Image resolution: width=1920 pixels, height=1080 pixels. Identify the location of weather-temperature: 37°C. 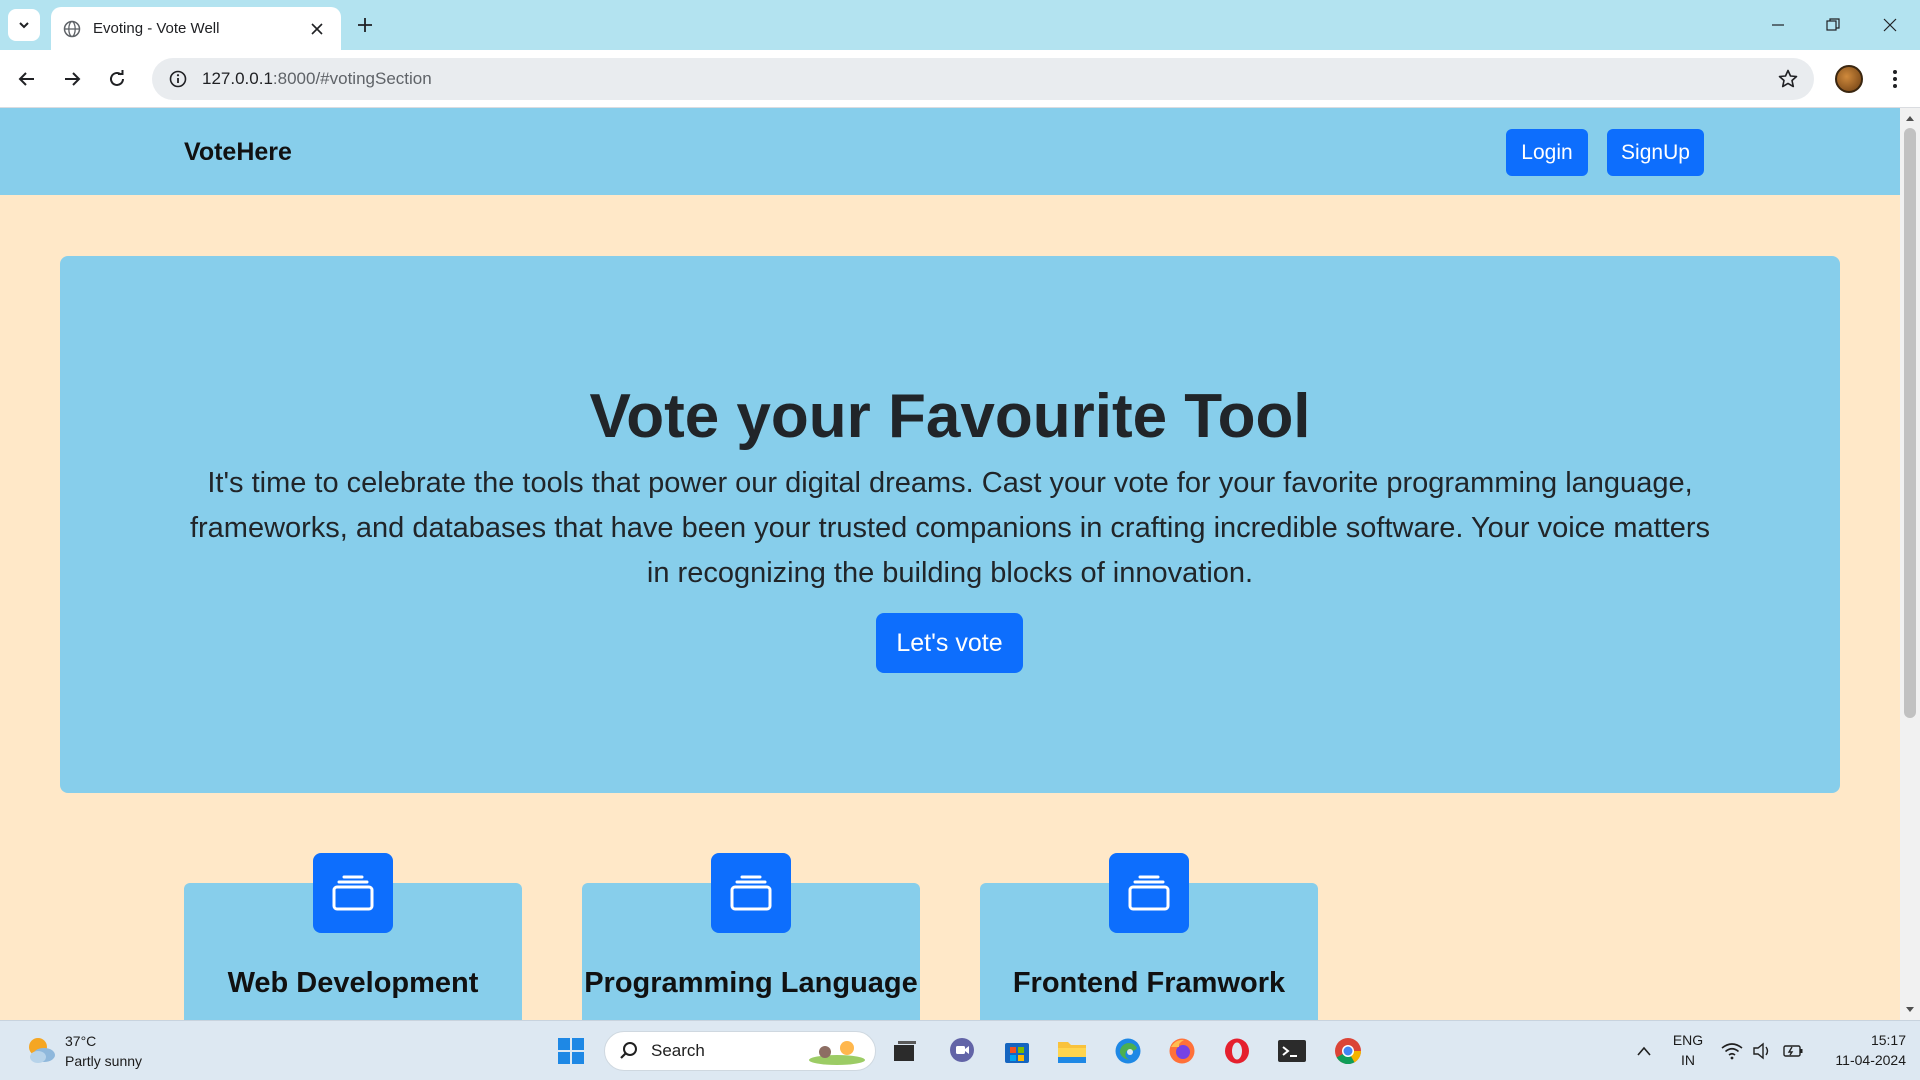
(81, 1041).